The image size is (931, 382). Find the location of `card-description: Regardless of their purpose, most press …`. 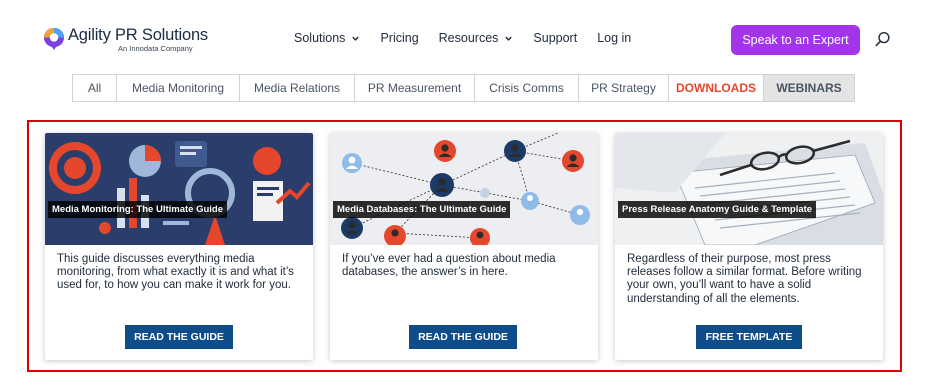

card-description: Regardless of their purpose, most press … is located at coordinates (744, 279).